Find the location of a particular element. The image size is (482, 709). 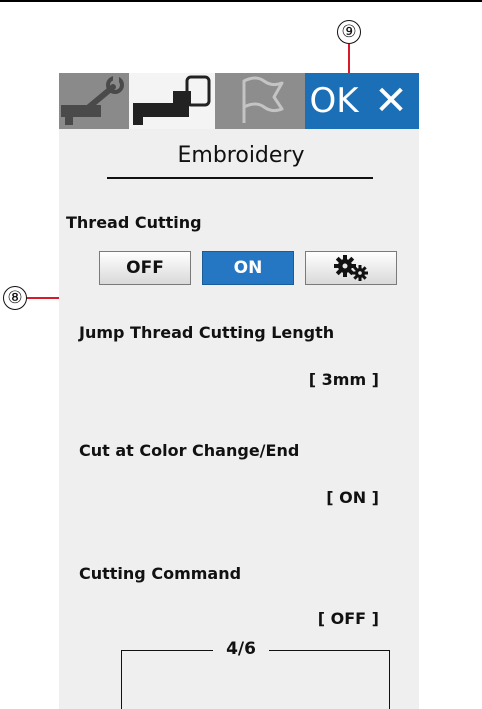

flag-icon is located at coordinates (263, 99).